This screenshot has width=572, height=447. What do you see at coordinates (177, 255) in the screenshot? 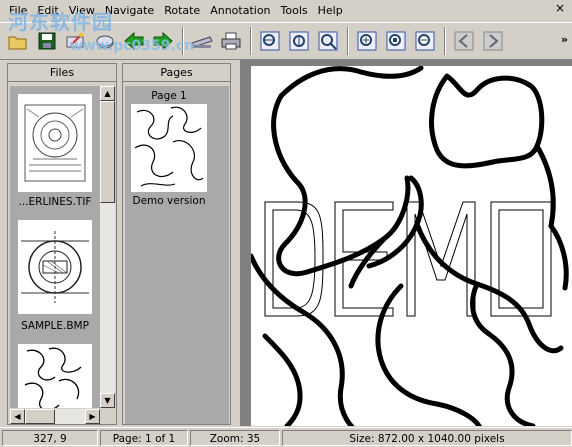
I see `pages-list: Page 1 Demo version` at bounding box center [177, 255].